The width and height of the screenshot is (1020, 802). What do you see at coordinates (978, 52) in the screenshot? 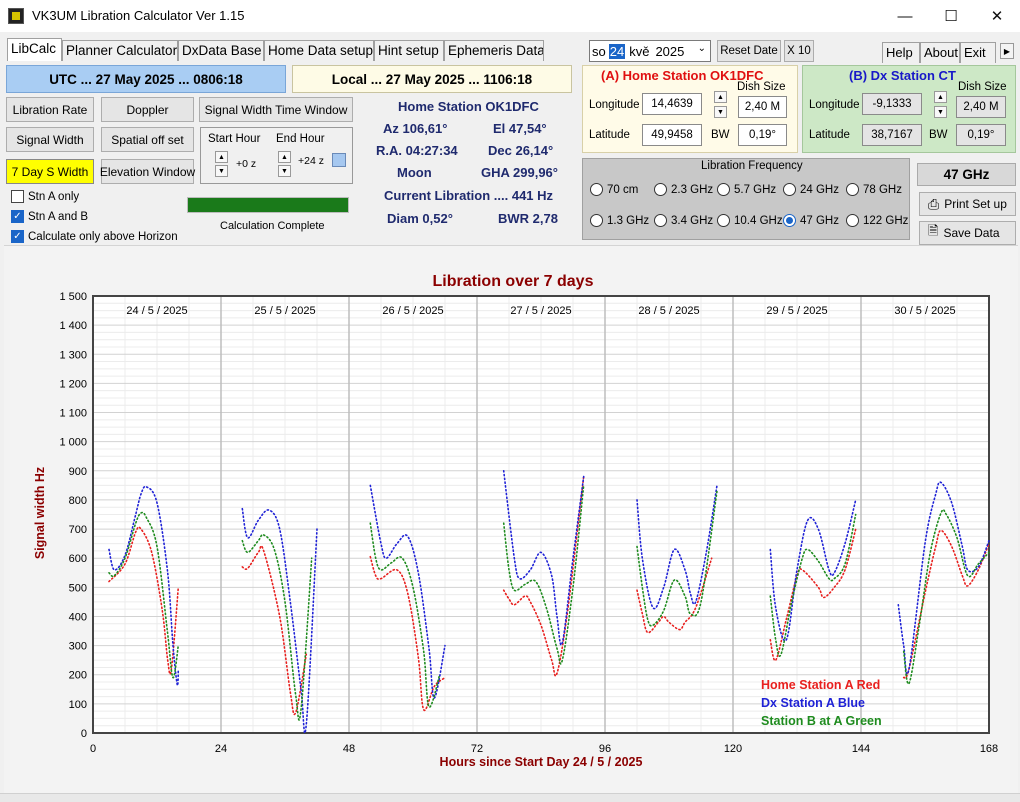
I see `exit-button: Exit` at bounding box center [978, 52].